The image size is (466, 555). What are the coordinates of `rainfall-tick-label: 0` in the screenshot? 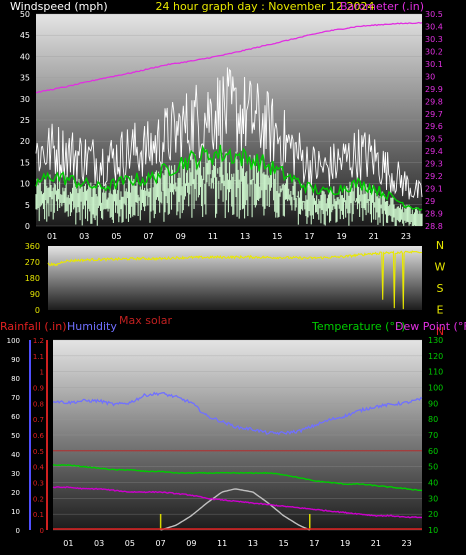 It's located at (42, 531).